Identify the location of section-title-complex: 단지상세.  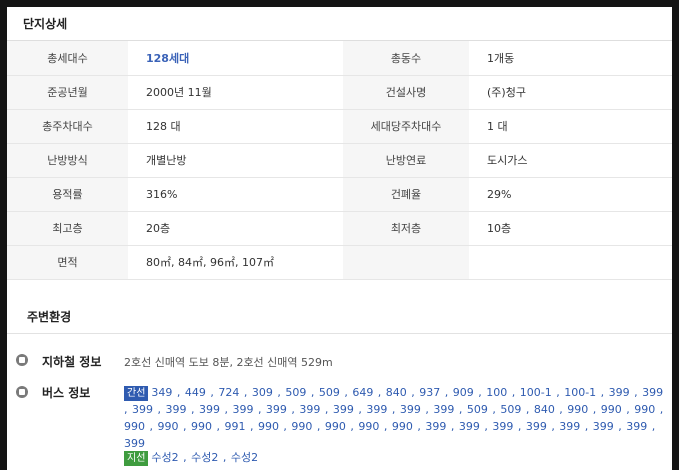
(339, 24).